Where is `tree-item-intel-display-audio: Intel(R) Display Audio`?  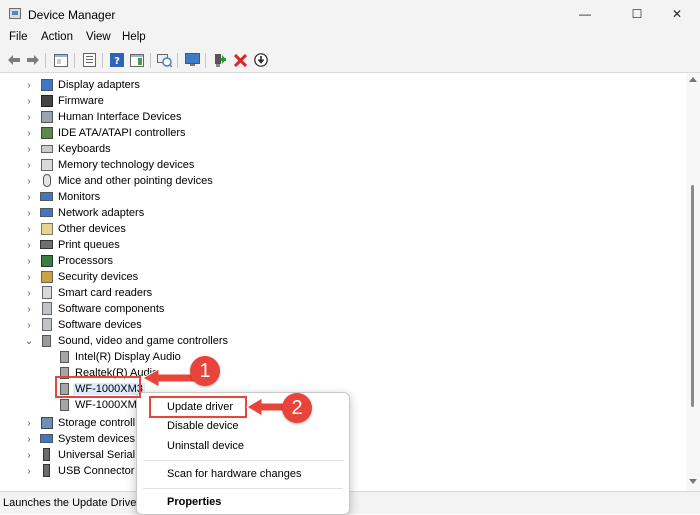
tree-item-intel-display-audio: Intel(R) Display Audio is located at coordinates (343, 357).